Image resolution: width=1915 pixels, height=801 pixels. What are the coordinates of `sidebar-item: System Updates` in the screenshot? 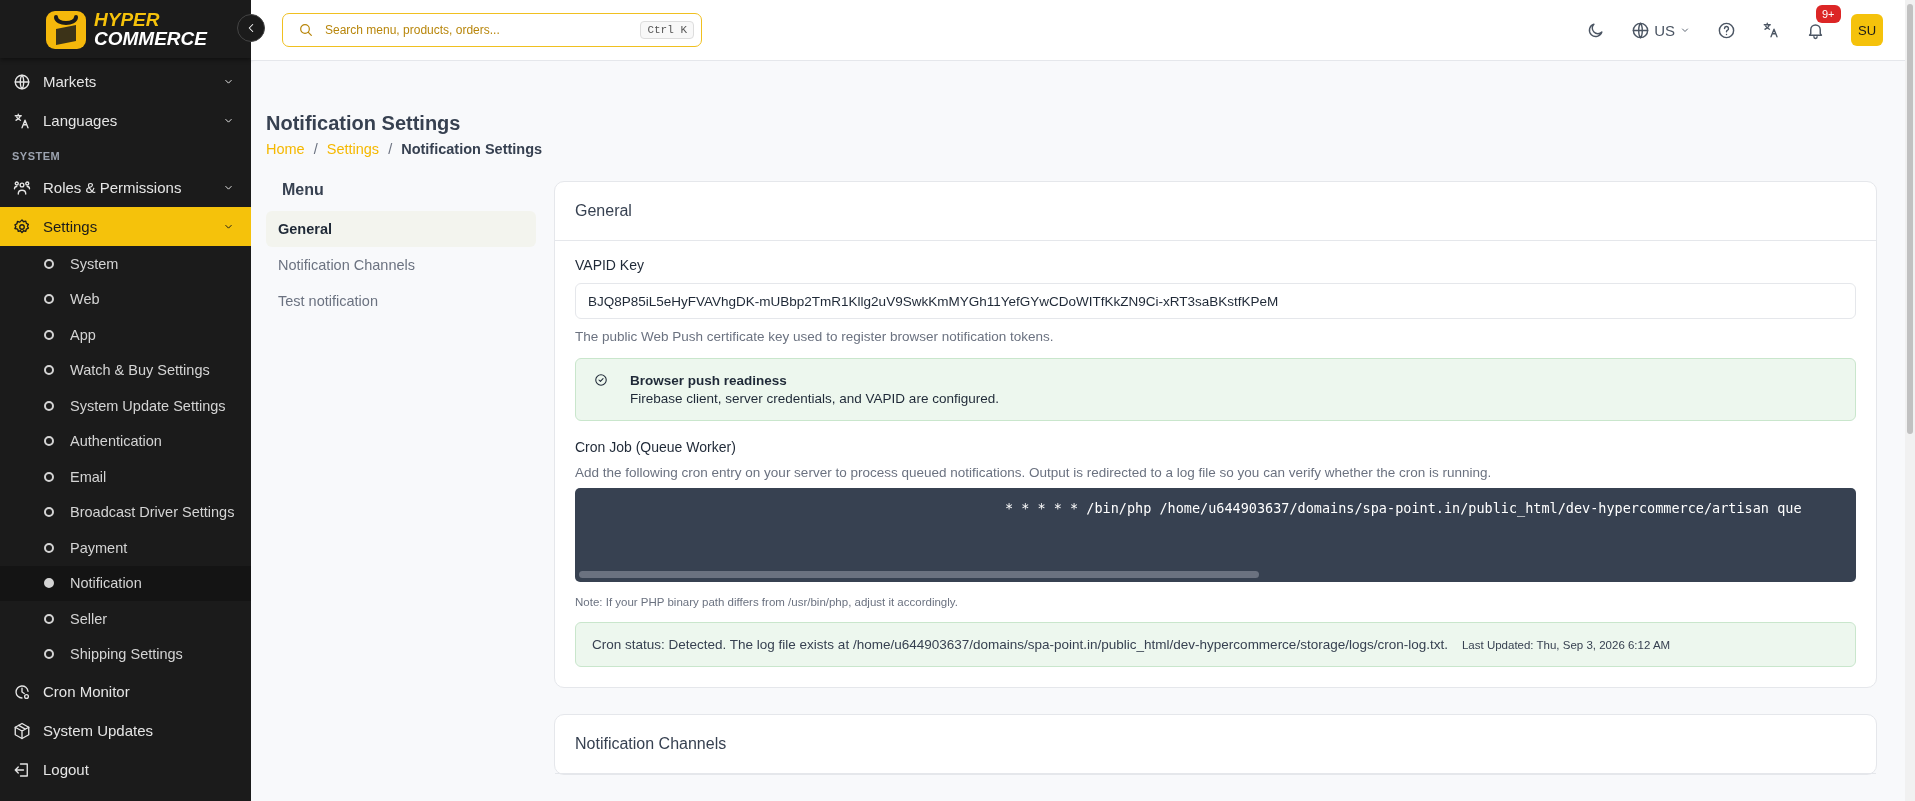 It's located at (125, 730).